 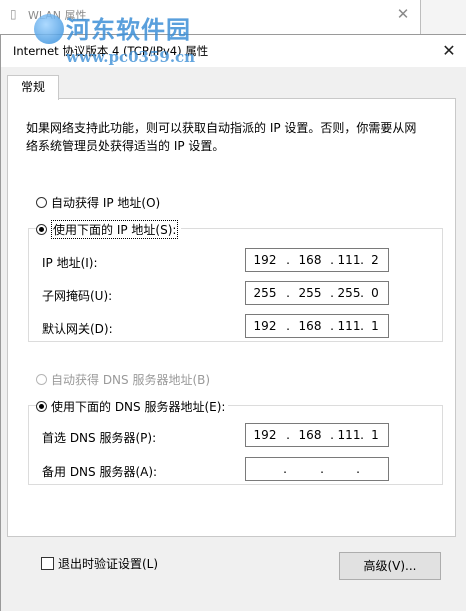 What do you see at coordinates (233, 51) in the screenshot?
I see `title-bar: Internet 协议版本 4 (TCP/IPv4) 属性 ✕` at bounding box center [233, 51].